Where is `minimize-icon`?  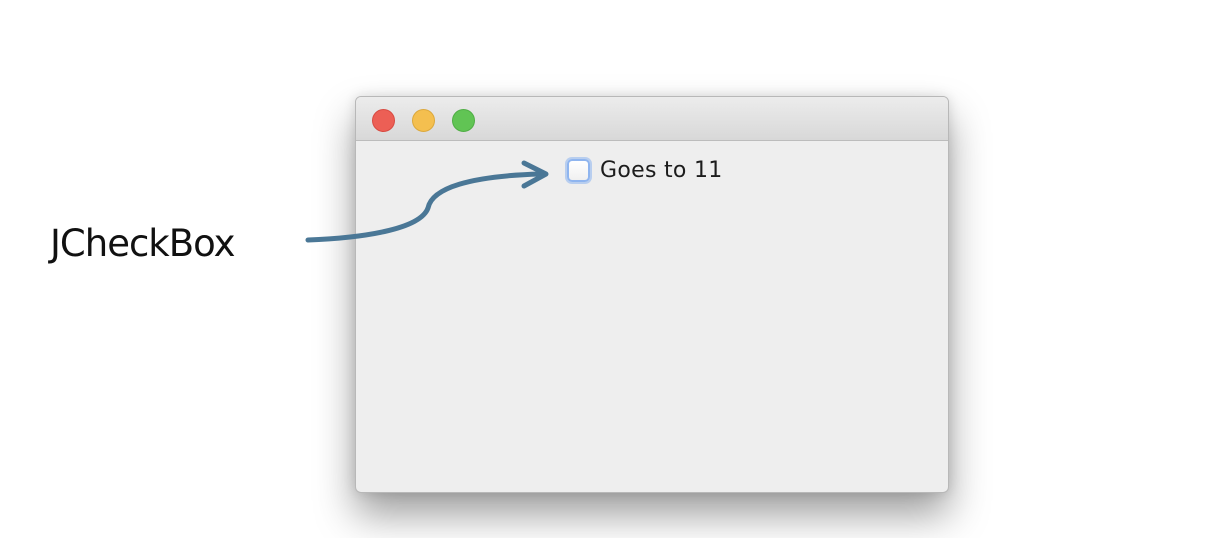 minimize-icon is located at coordinates (423, 120).